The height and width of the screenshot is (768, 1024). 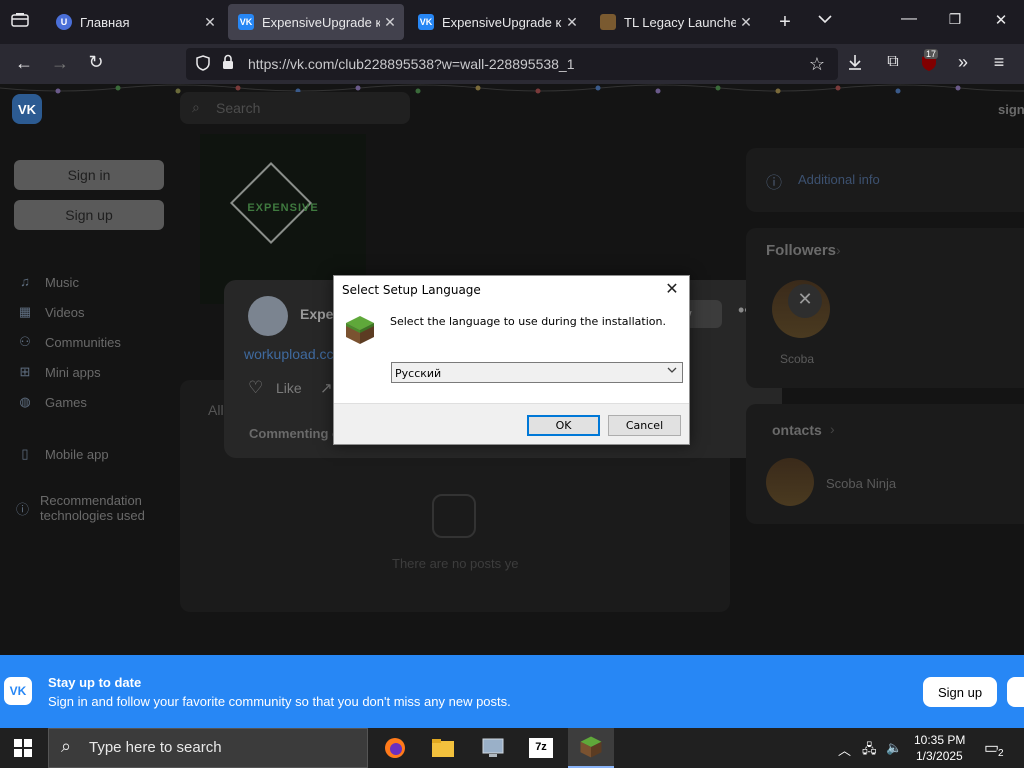 What do you see at coordinates (960, 692) in the screenshot?
I see `banner-sign-up-button: Sign up` at bounding box center [960, 692].